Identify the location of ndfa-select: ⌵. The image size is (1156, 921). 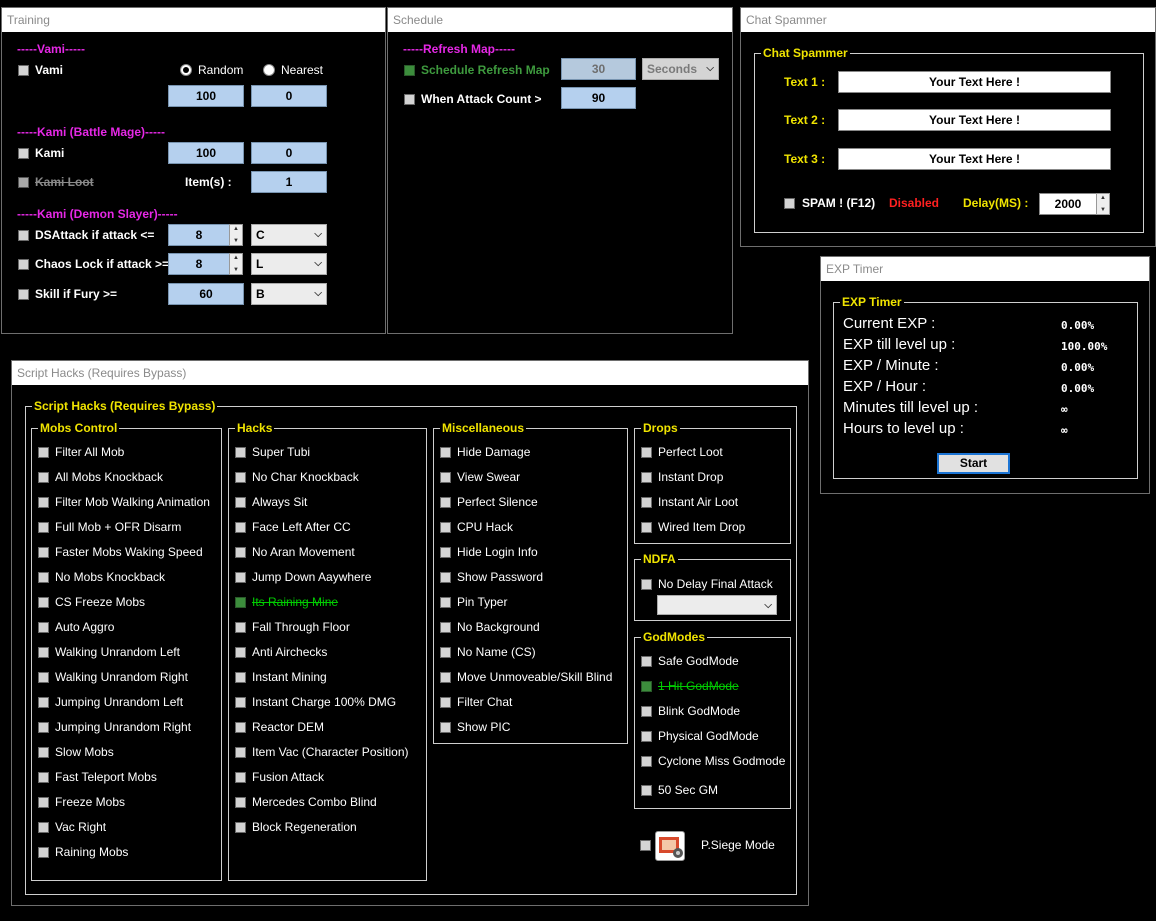
(717, 605).